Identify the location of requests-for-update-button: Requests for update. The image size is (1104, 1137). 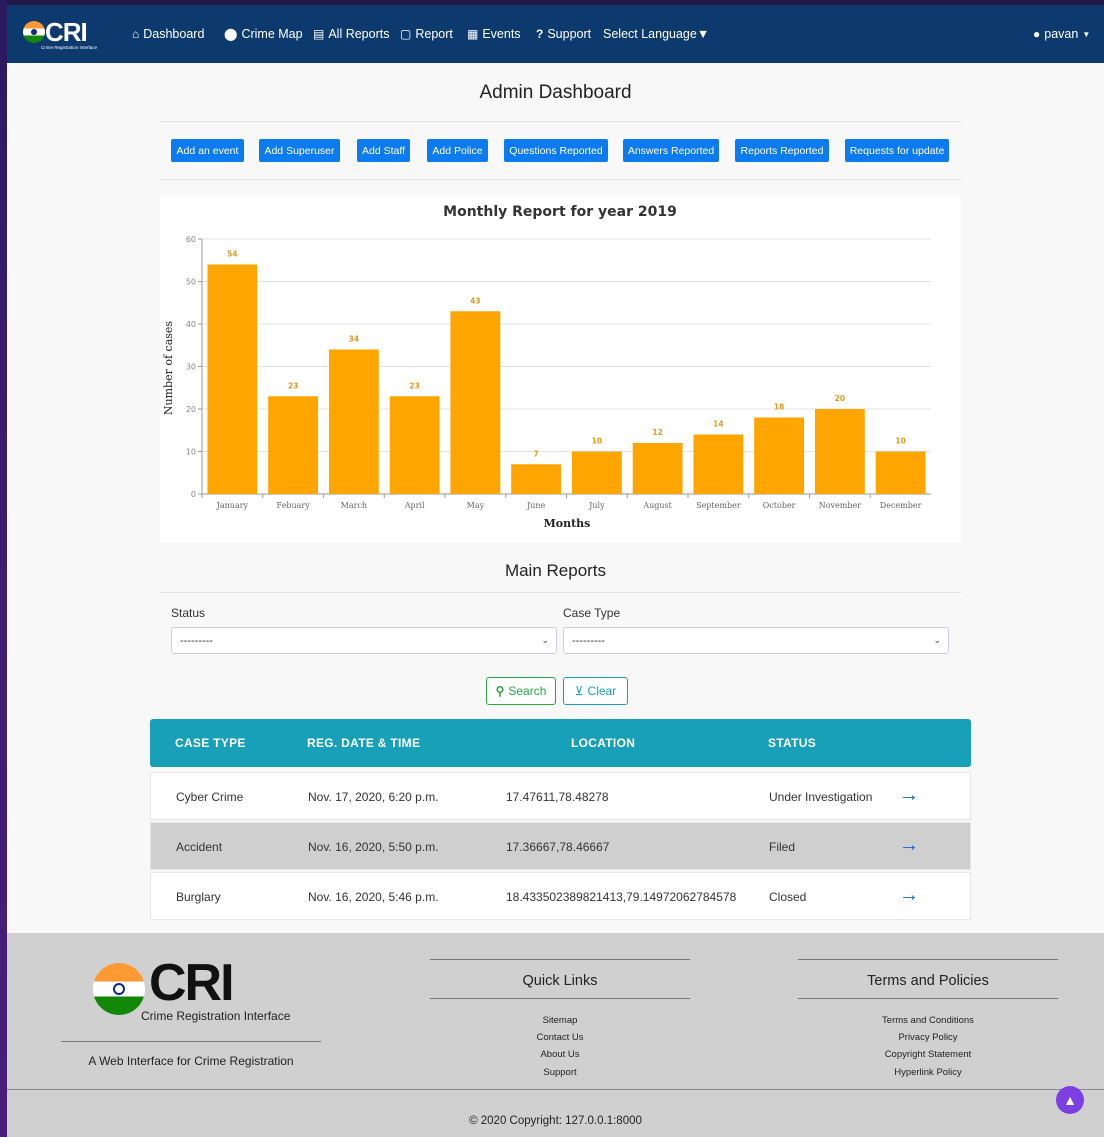
(897, 150).